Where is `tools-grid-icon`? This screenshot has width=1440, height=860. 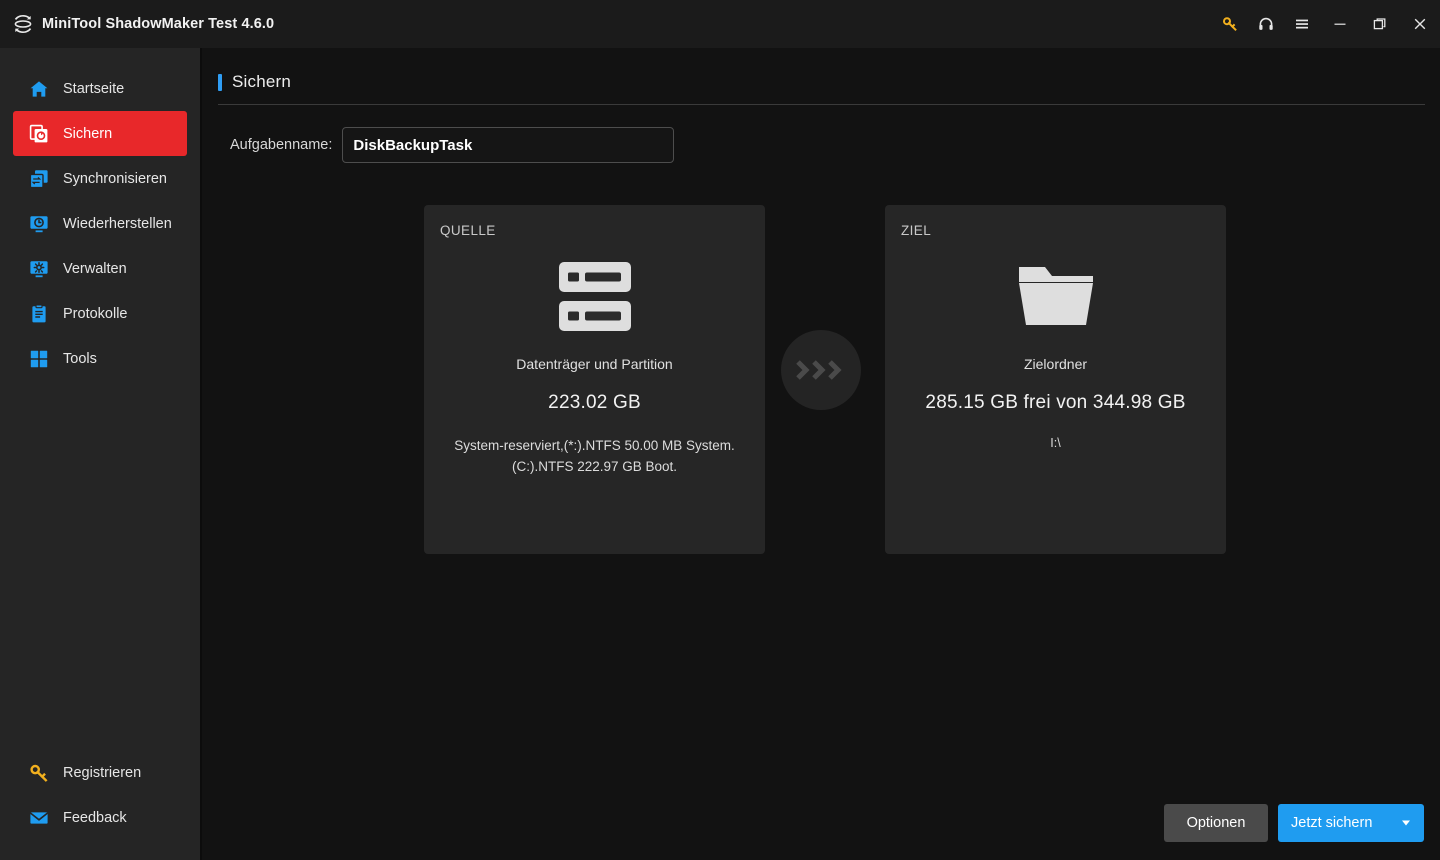 tools-grid-icon is located at coordinates (38, 358).